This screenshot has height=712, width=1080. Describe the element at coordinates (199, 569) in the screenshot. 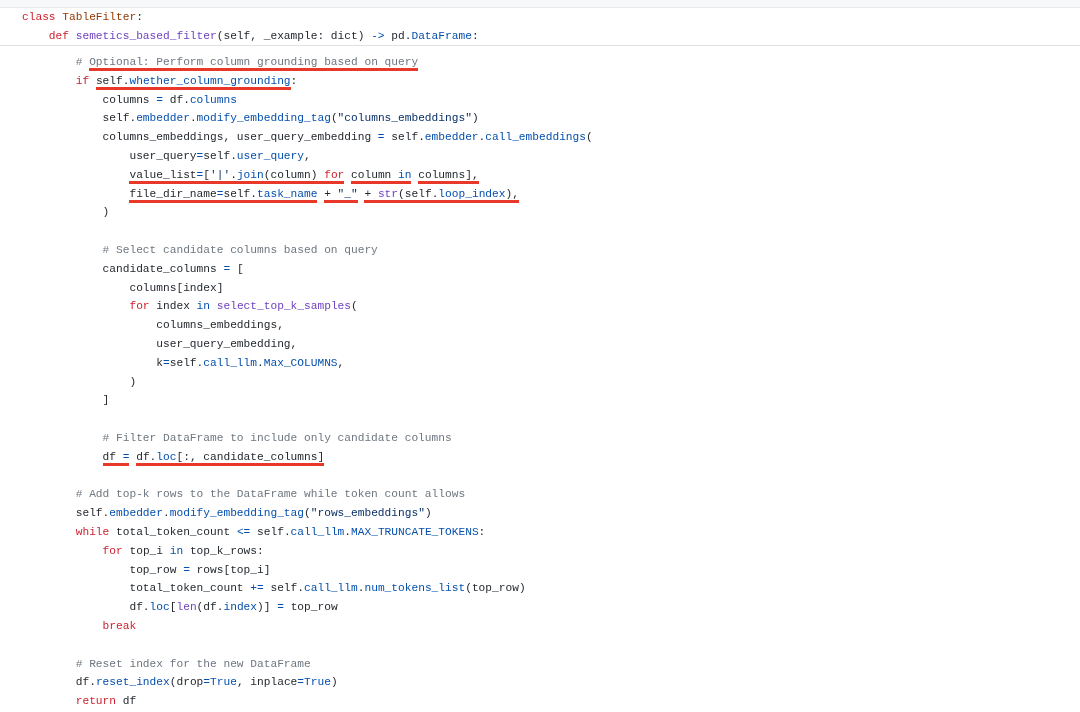

I see `code-line: top_row = rows[top_i]` at that location.